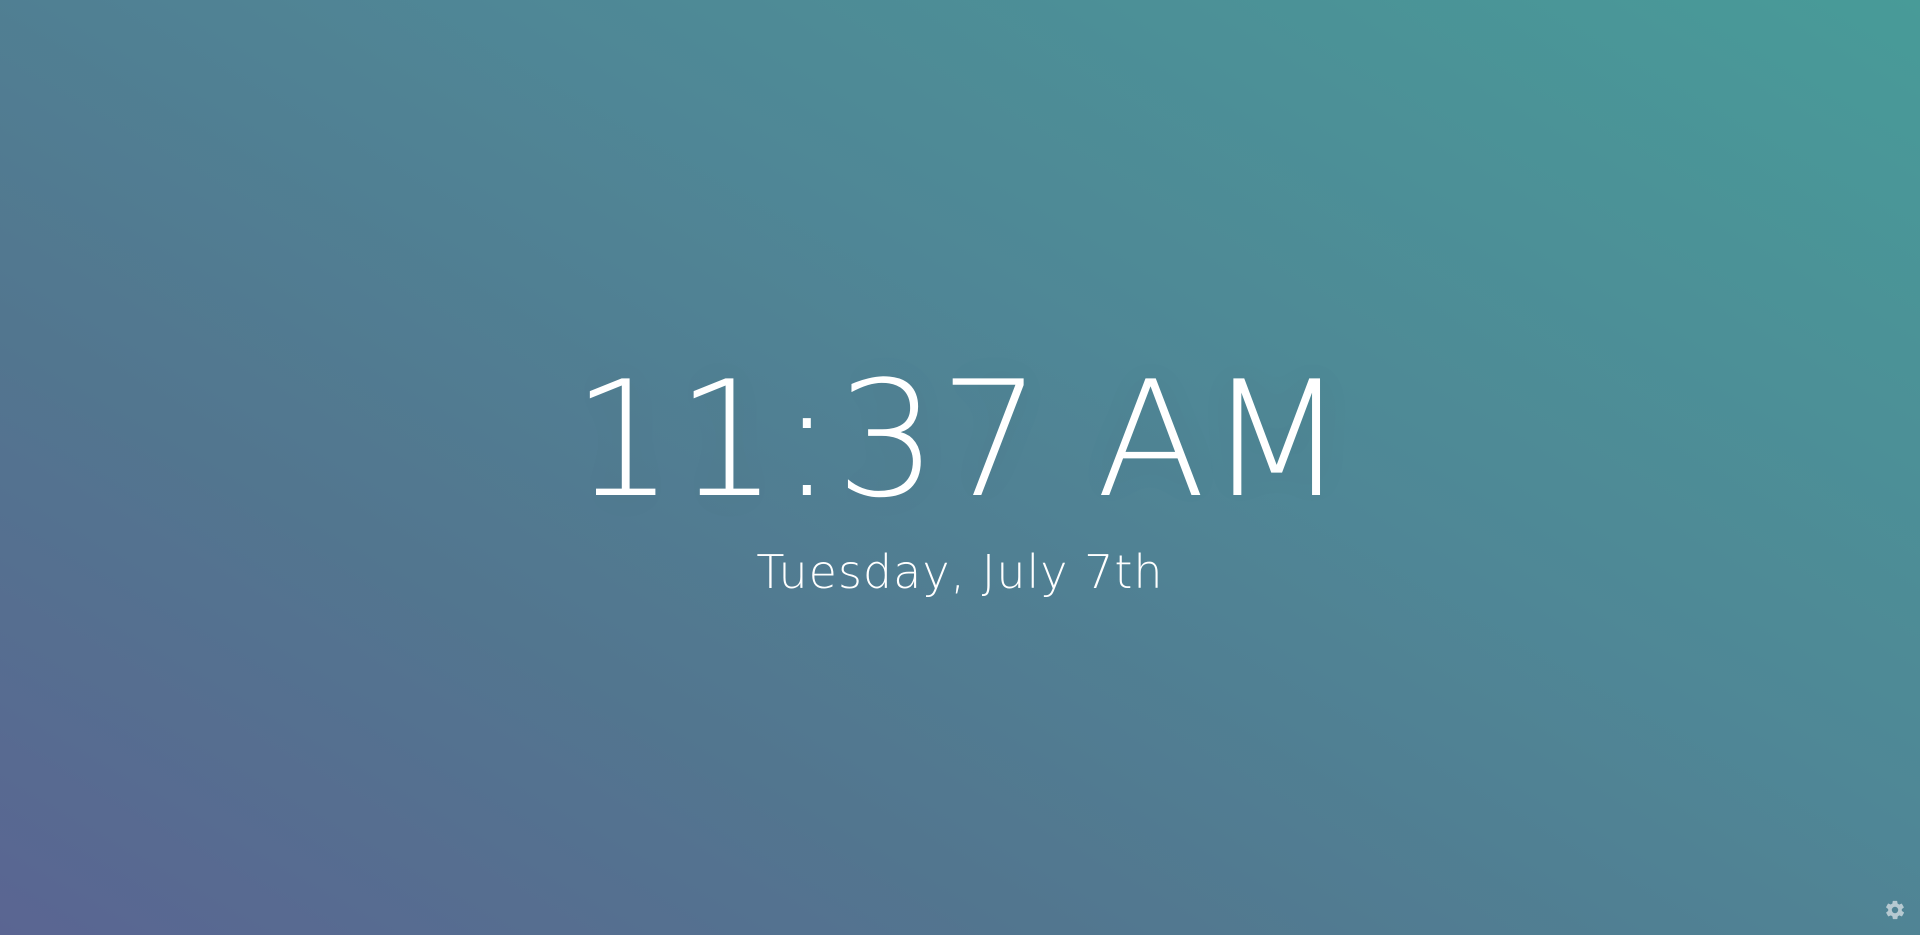  I want to click on clock-date: Tuesday, July 7th, so click(960, 572).